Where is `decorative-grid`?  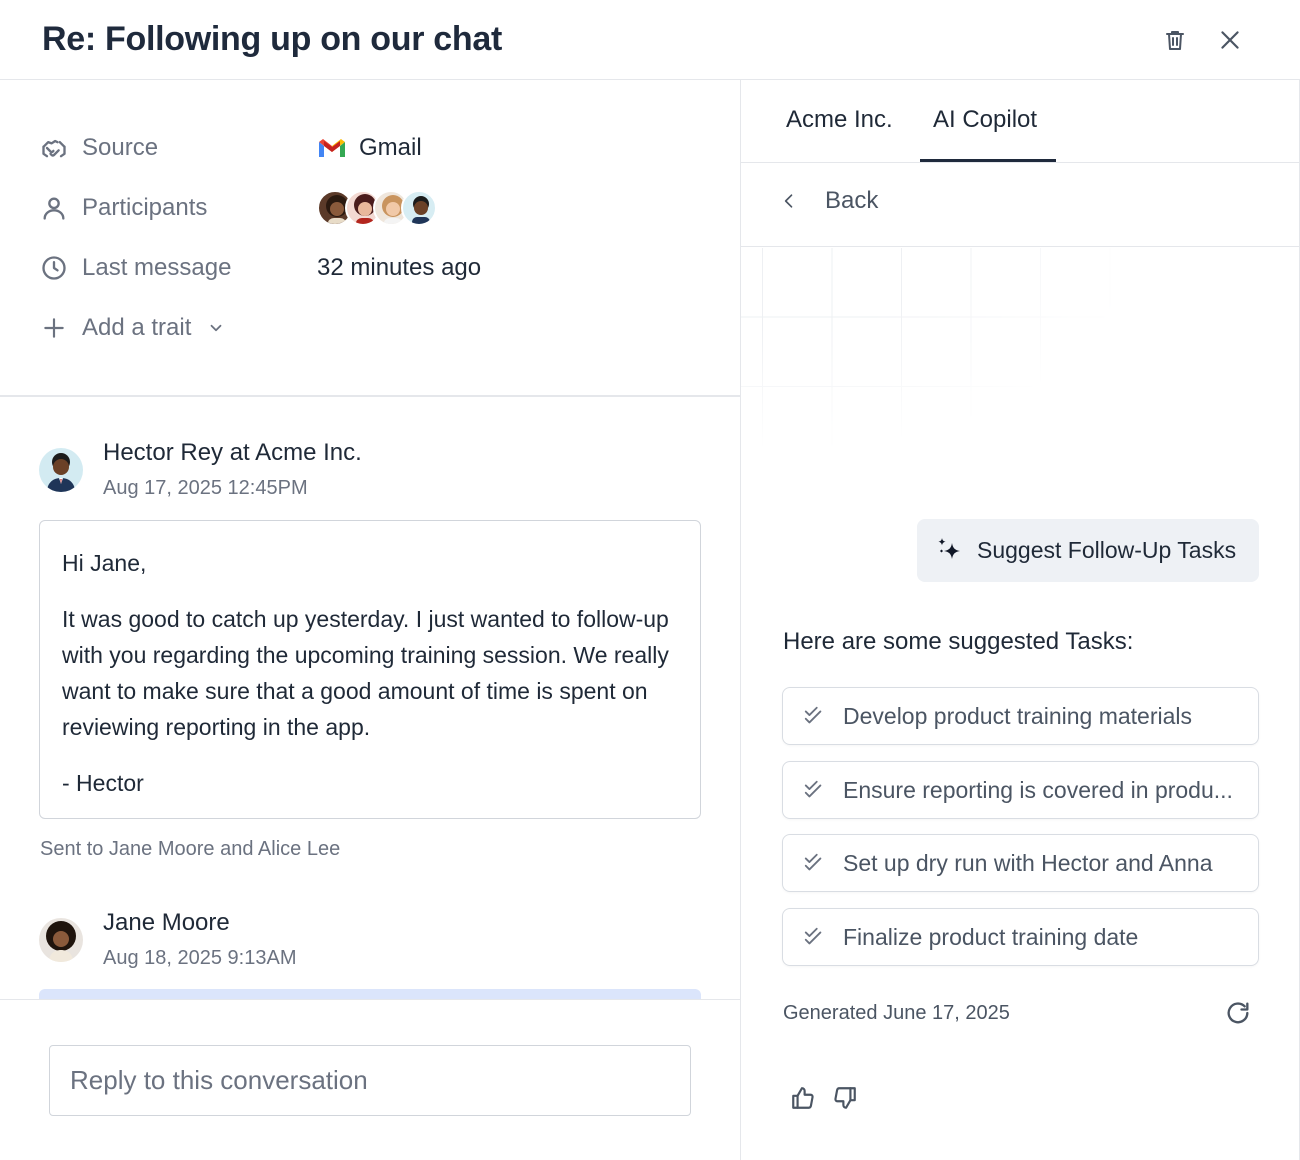 decorative-grid is located at coordinates (1020, 398).